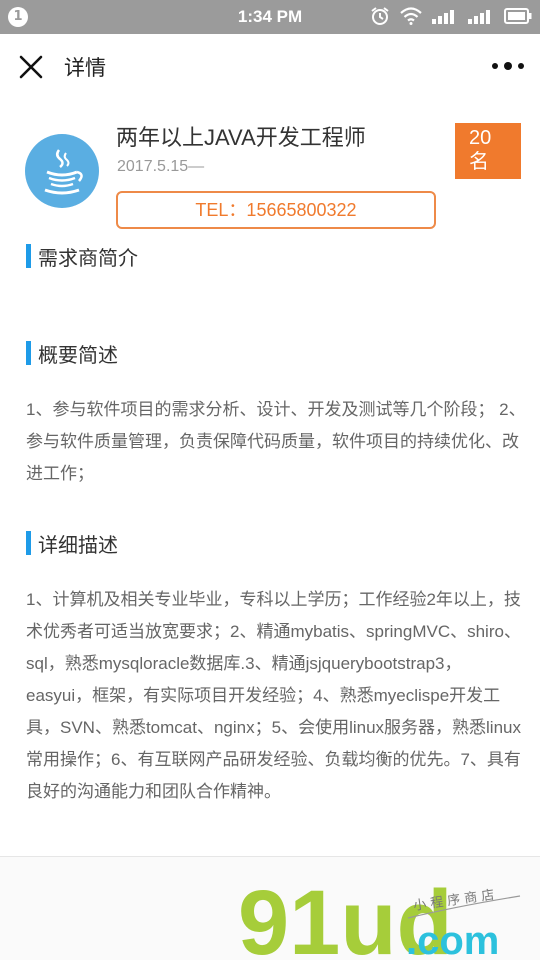 This screenshot has height=960, width=540. Describe the element at coordinates (78, 544) in the screenshot. I see `section-detail-title: 详细描述` at that location.